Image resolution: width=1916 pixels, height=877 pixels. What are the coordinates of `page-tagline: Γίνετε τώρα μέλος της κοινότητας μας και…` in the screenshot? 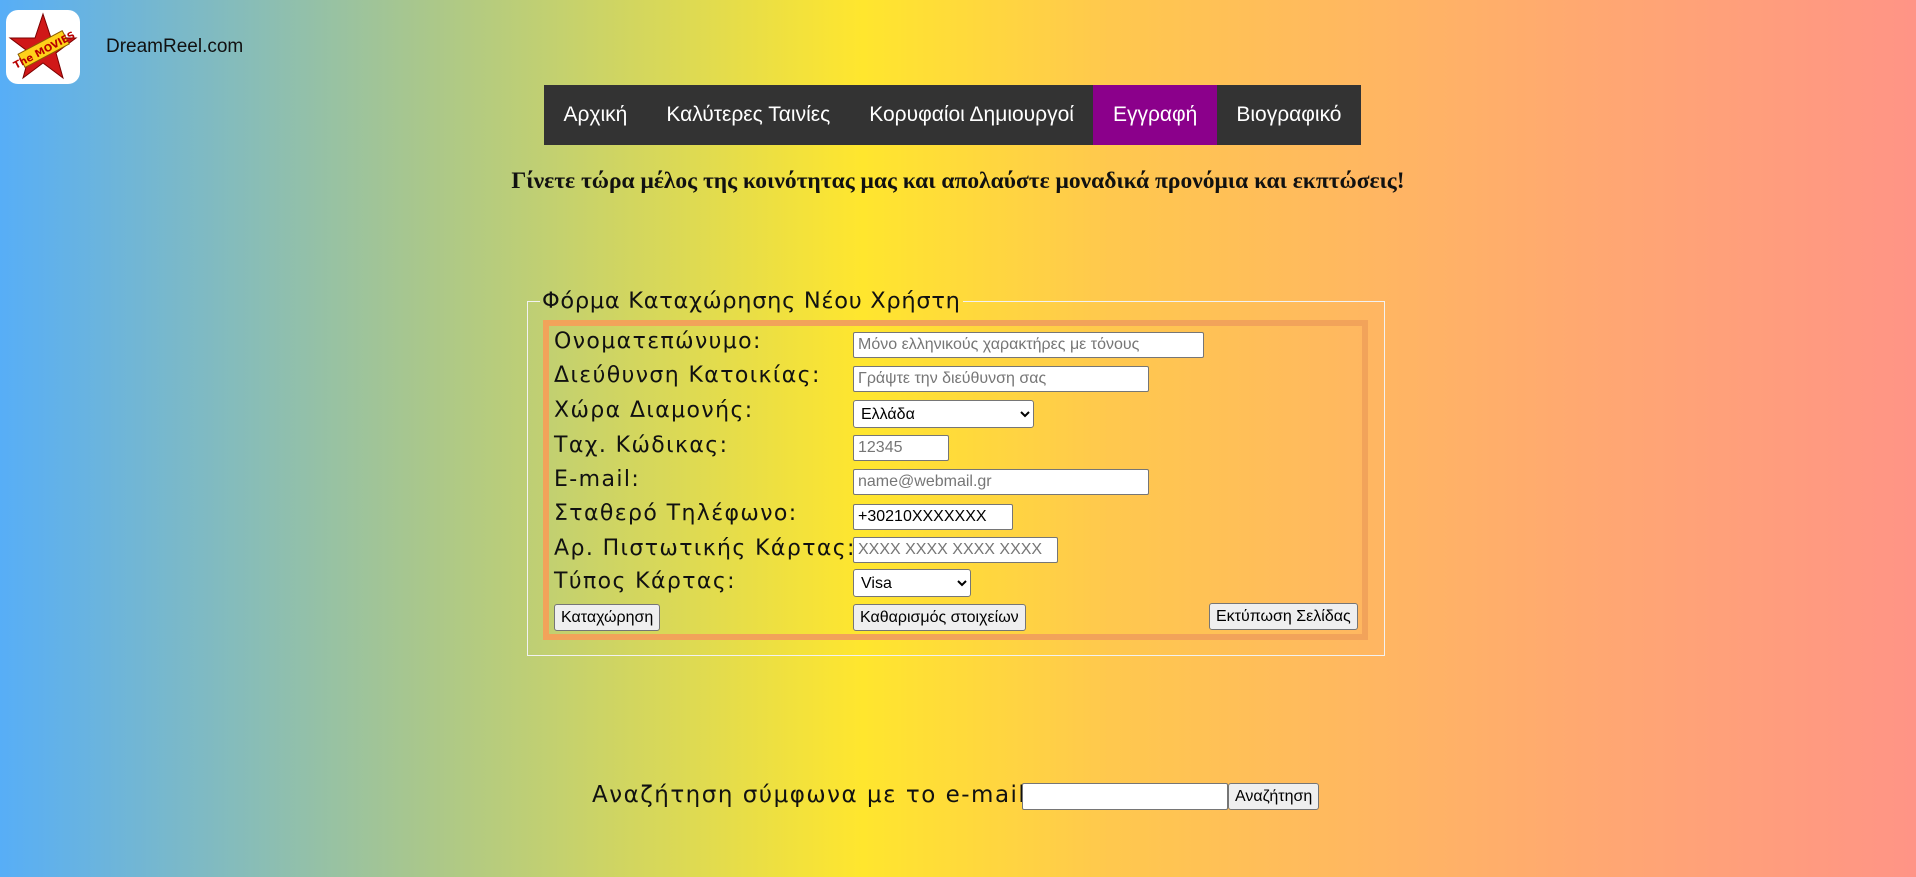 It's located at (958, 181).